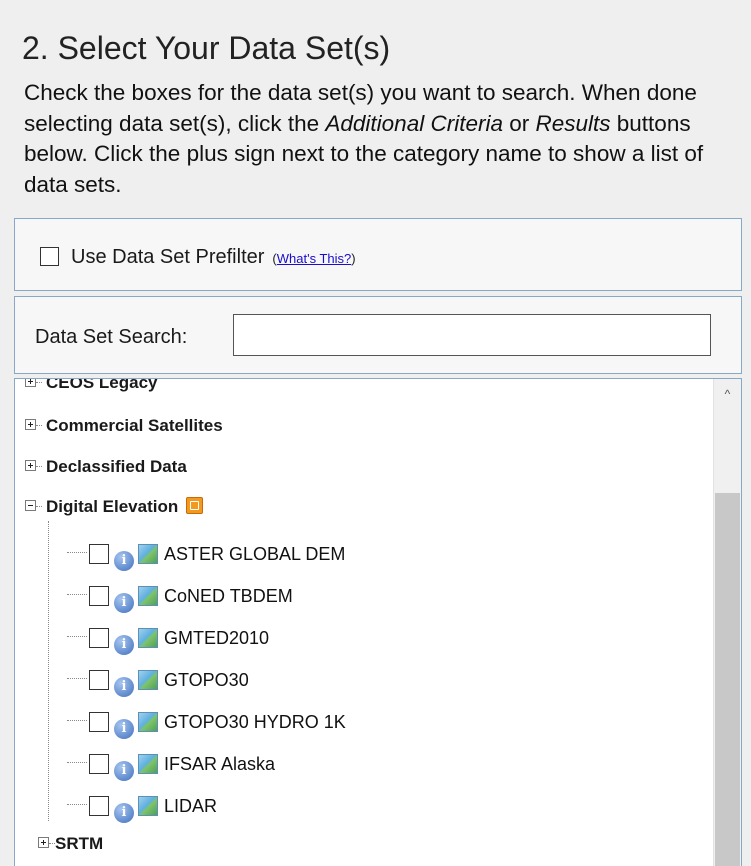  What do you see at coordinates (206, 48) in the screenshot?
I see `section-title: 2. Select Your Data Set(s)` at bounding box center [206, 48].